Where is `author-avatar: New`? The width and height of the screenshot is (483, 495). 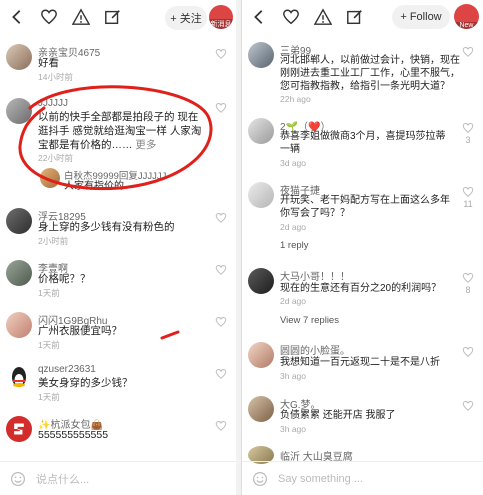
author-avatar: New is located at coordinates (466, 16).